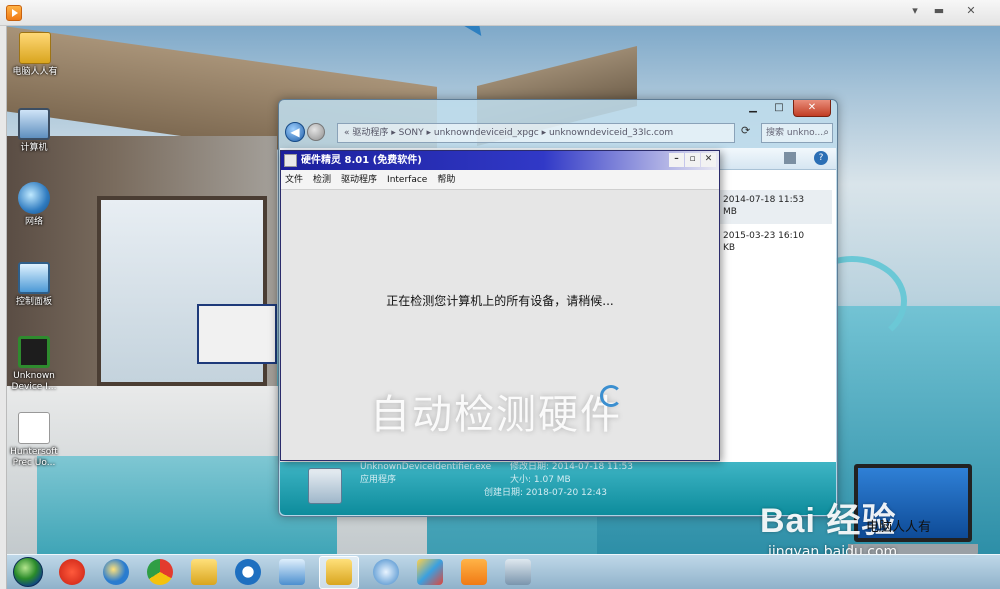 The height and width of the screenshot is (589, 1000). I want to click on dialog-minimize-button: –, so click(676, 160).